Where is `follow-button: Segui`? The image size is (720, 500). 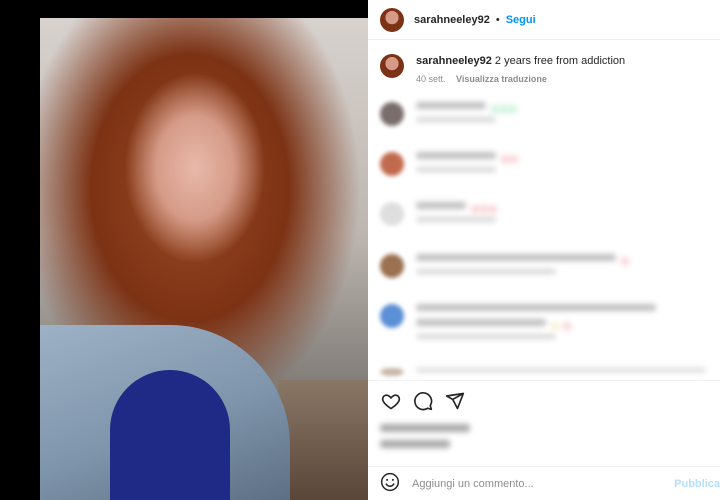
follow-button: Segui is located at coordinates (521, 20).